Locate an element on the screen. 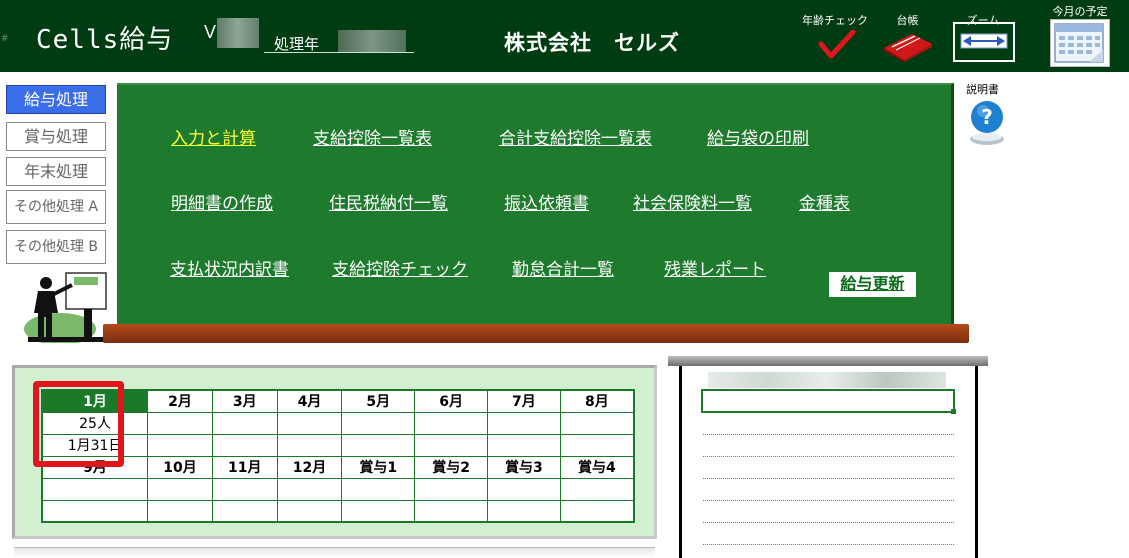 The image size is (1129, 558). month-cell-mar: 3月 is located at coordinates (244, 401).